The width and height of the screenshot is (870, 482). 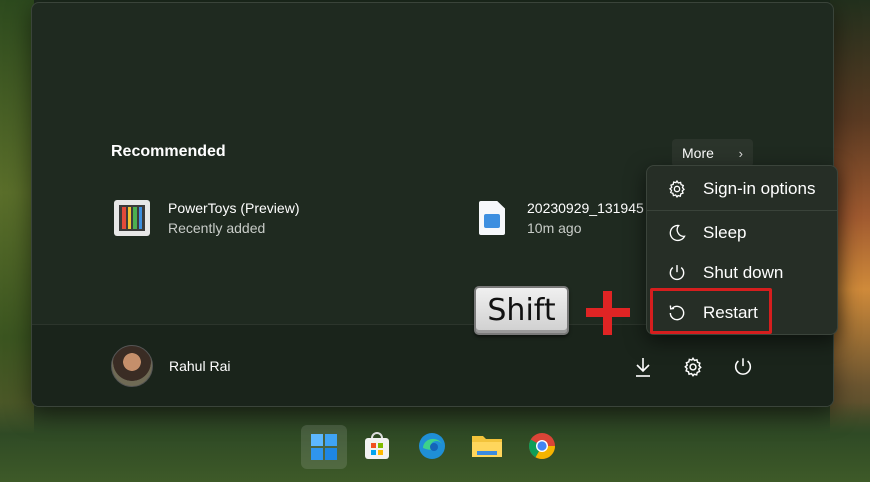 I want to click on recommended-item-image: 20230929_131945 10m ago, so click(x=561, y=218).